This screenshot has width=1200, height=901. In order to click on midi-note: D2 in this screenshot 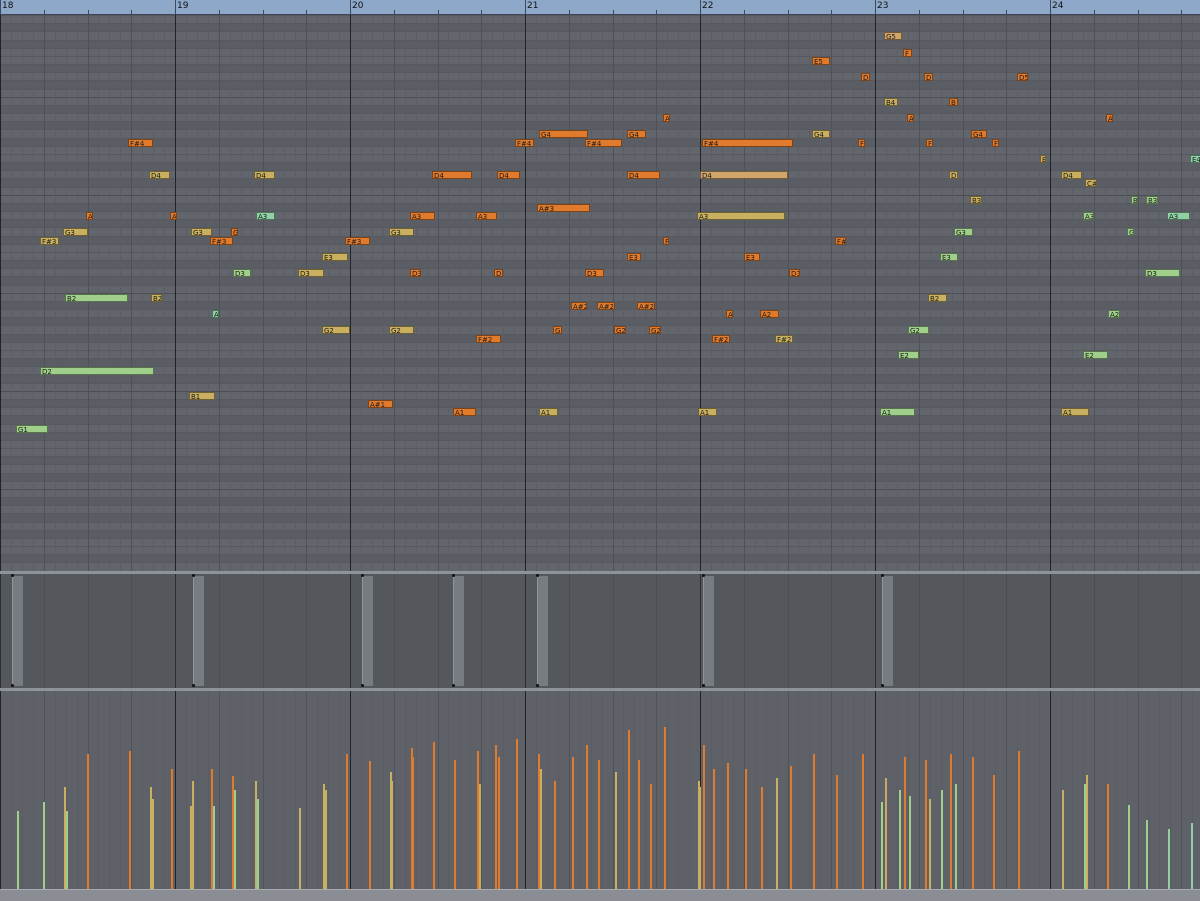, I will do `click(97, 371)`.